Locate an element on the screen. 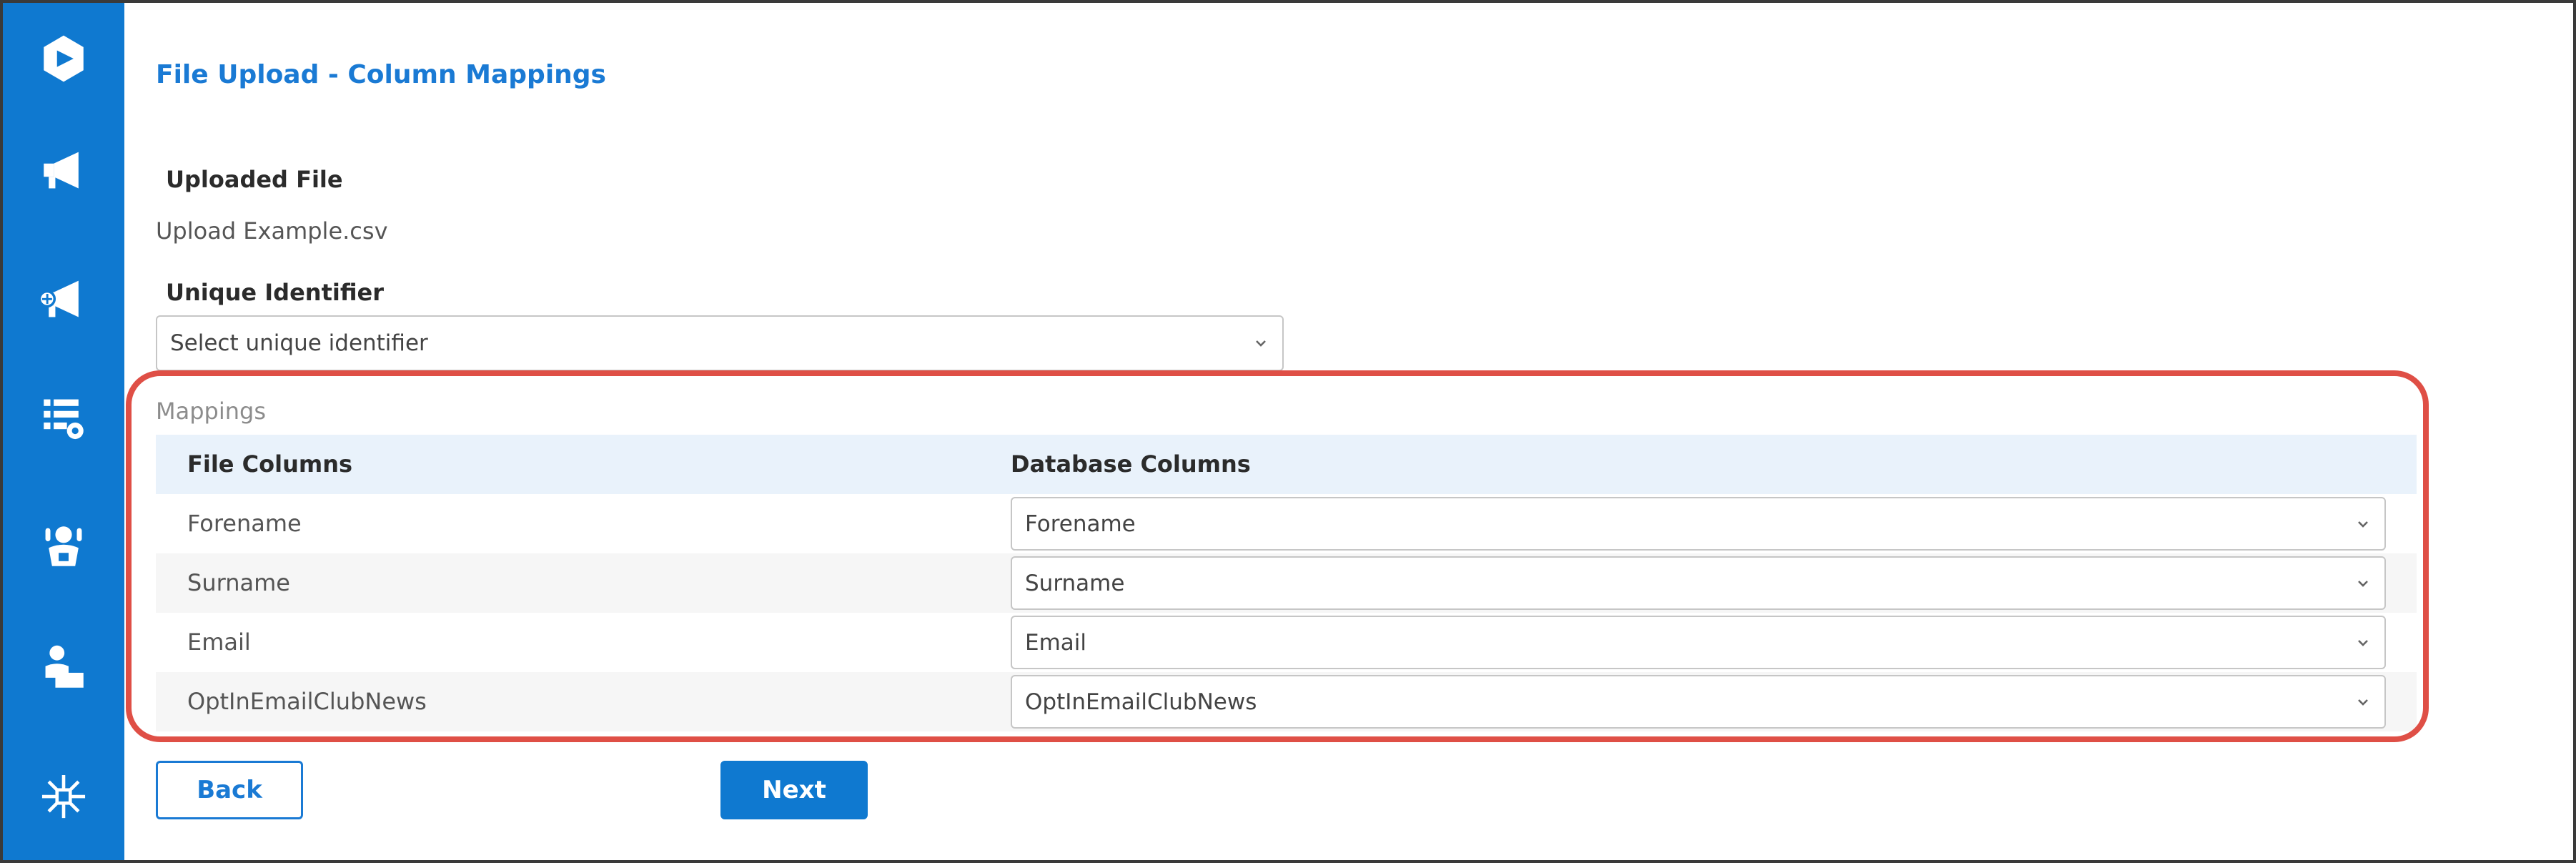 Image resolution: width=2576 pixels, height=863 pixels. uploaded-file-label: Uploaded File is located at coordinates (255, 179).